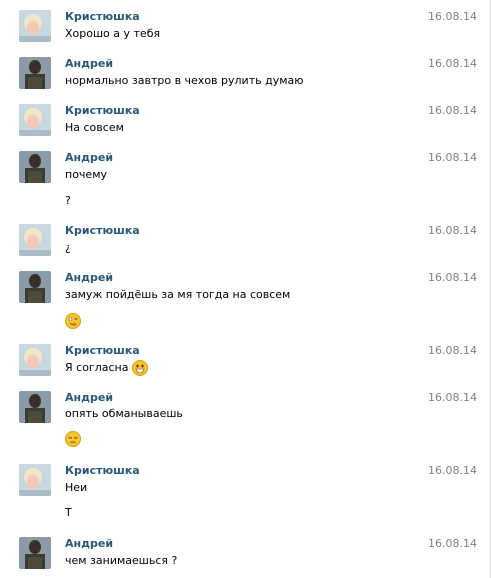  I want to click on message-text: На совсем, so click(94, 127).